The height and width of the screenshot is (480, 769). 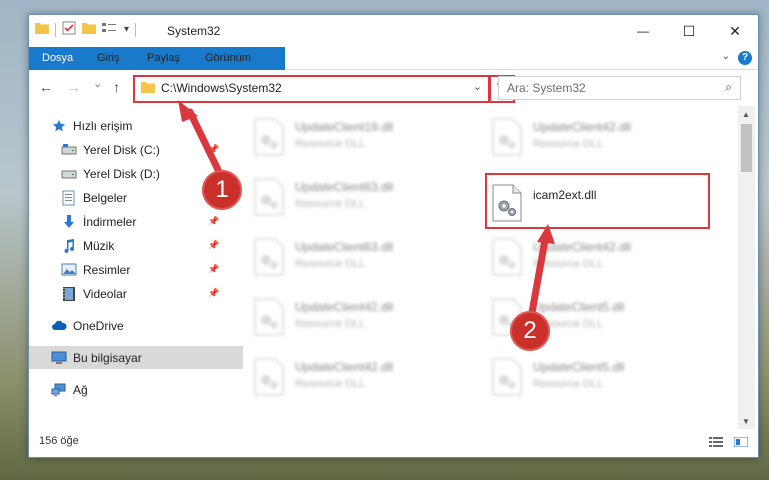 I want to click on arrow-2-head, so click(x=546, y=234).